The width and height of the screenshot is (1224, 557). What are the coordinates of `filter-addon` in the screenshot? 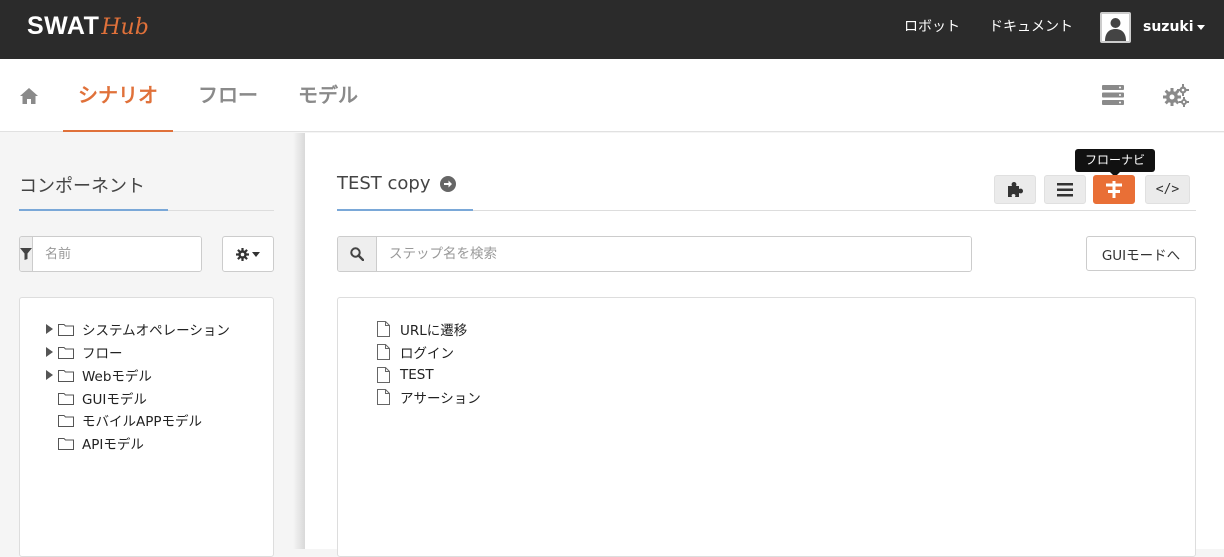 It's located at (26, 254).